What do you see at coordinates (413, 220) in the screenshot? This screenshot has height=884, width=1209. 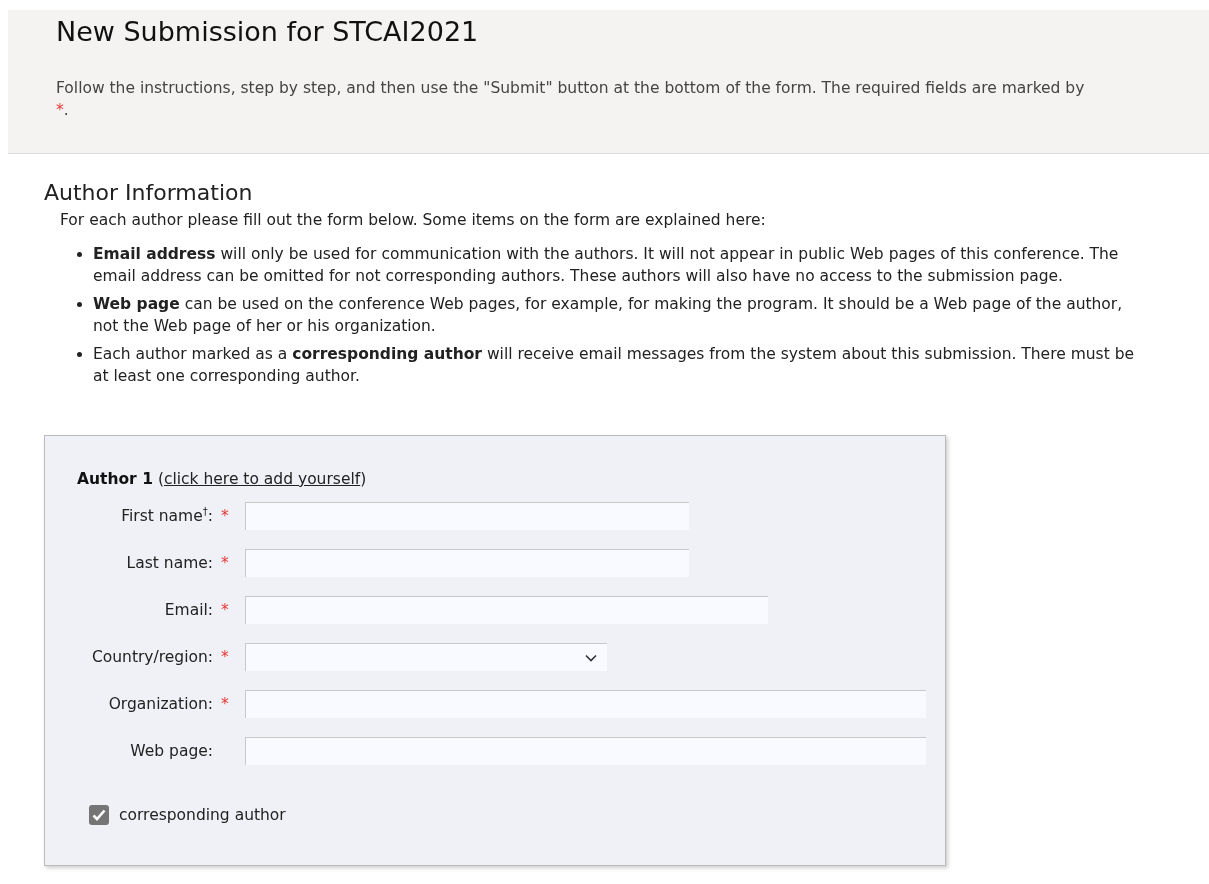 I see `lead-text: For each author please fill out the form below. Some items on the form are explained here:` at bounding box center [413, 220].